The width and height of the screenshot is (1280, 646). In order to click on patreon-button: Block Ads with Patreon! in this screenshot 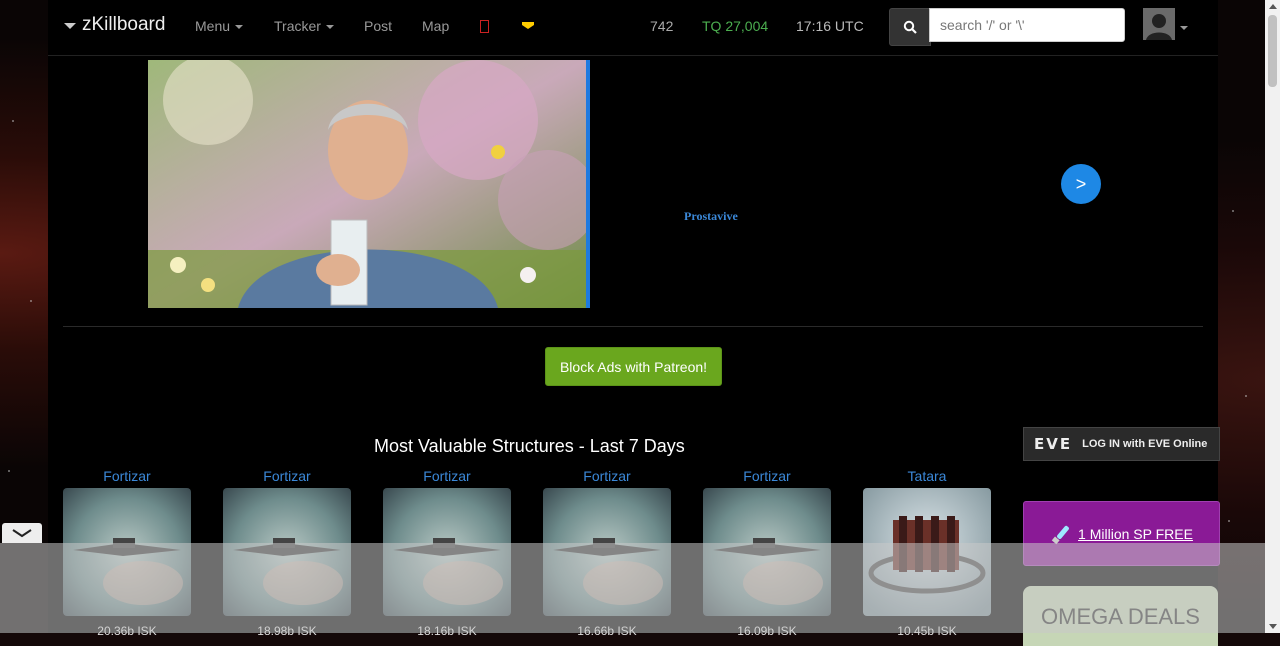, I will do `click(633, 366)`.